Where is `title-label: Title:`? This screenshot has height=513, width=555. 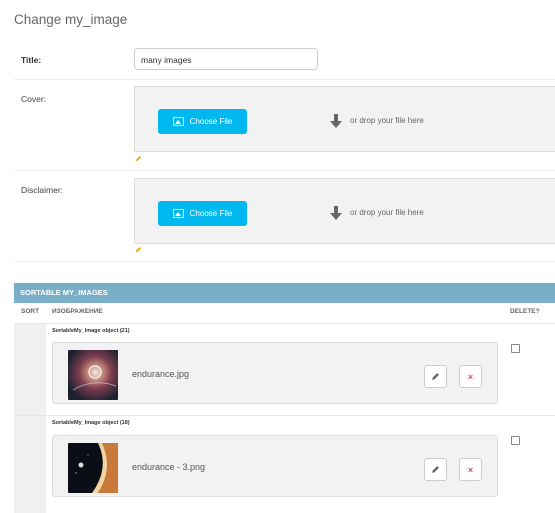
title-label: Title: is located at coordinates (31, 60).